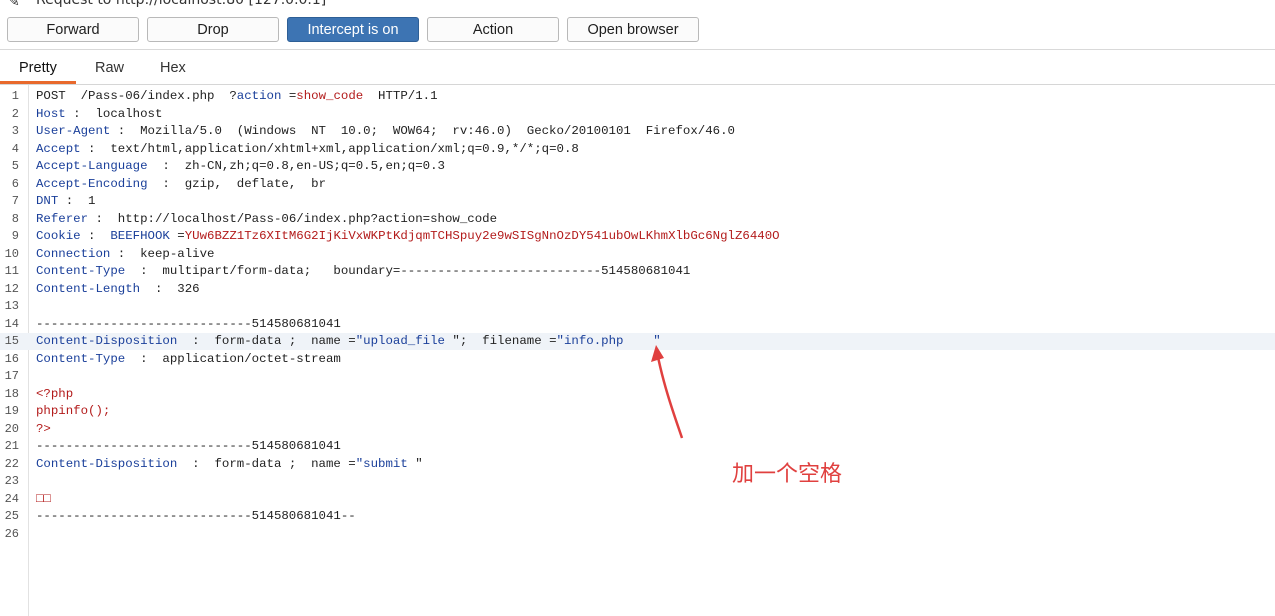 The width and height of the screenshot is (1275, 616). What do you see at coordinates (787, 474) in the screenshot?
I see `annotation-label: 加一个空格` at bounding box center [787, 474].